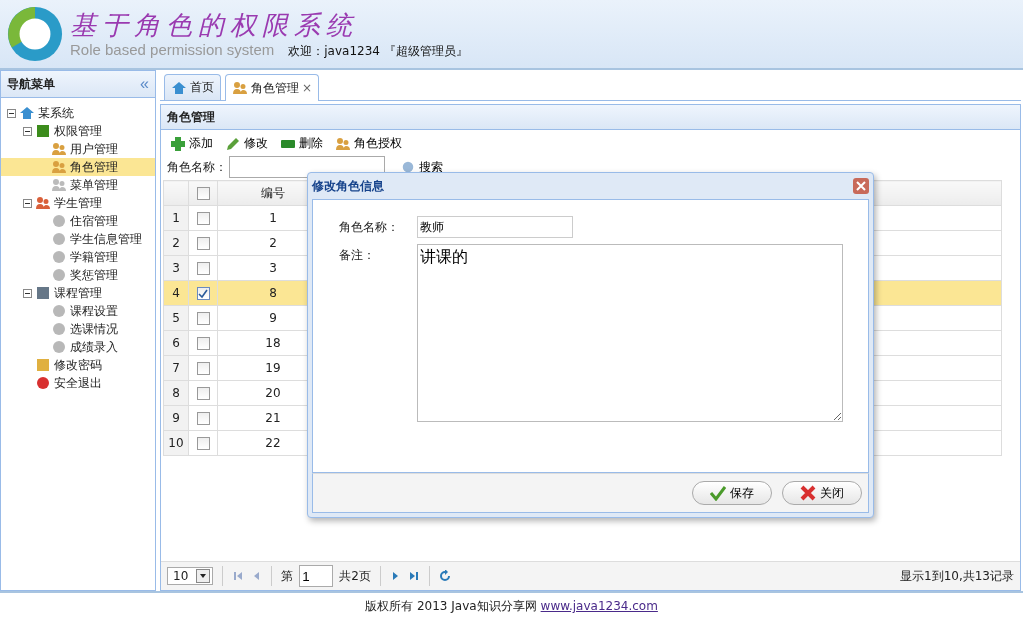 The width and height of the screenshot is (1023, 619). What do you see at coordinates (78, 383) in the screenshot?
I see `tree-item: 安全退出` at bounding box center [78, 383].